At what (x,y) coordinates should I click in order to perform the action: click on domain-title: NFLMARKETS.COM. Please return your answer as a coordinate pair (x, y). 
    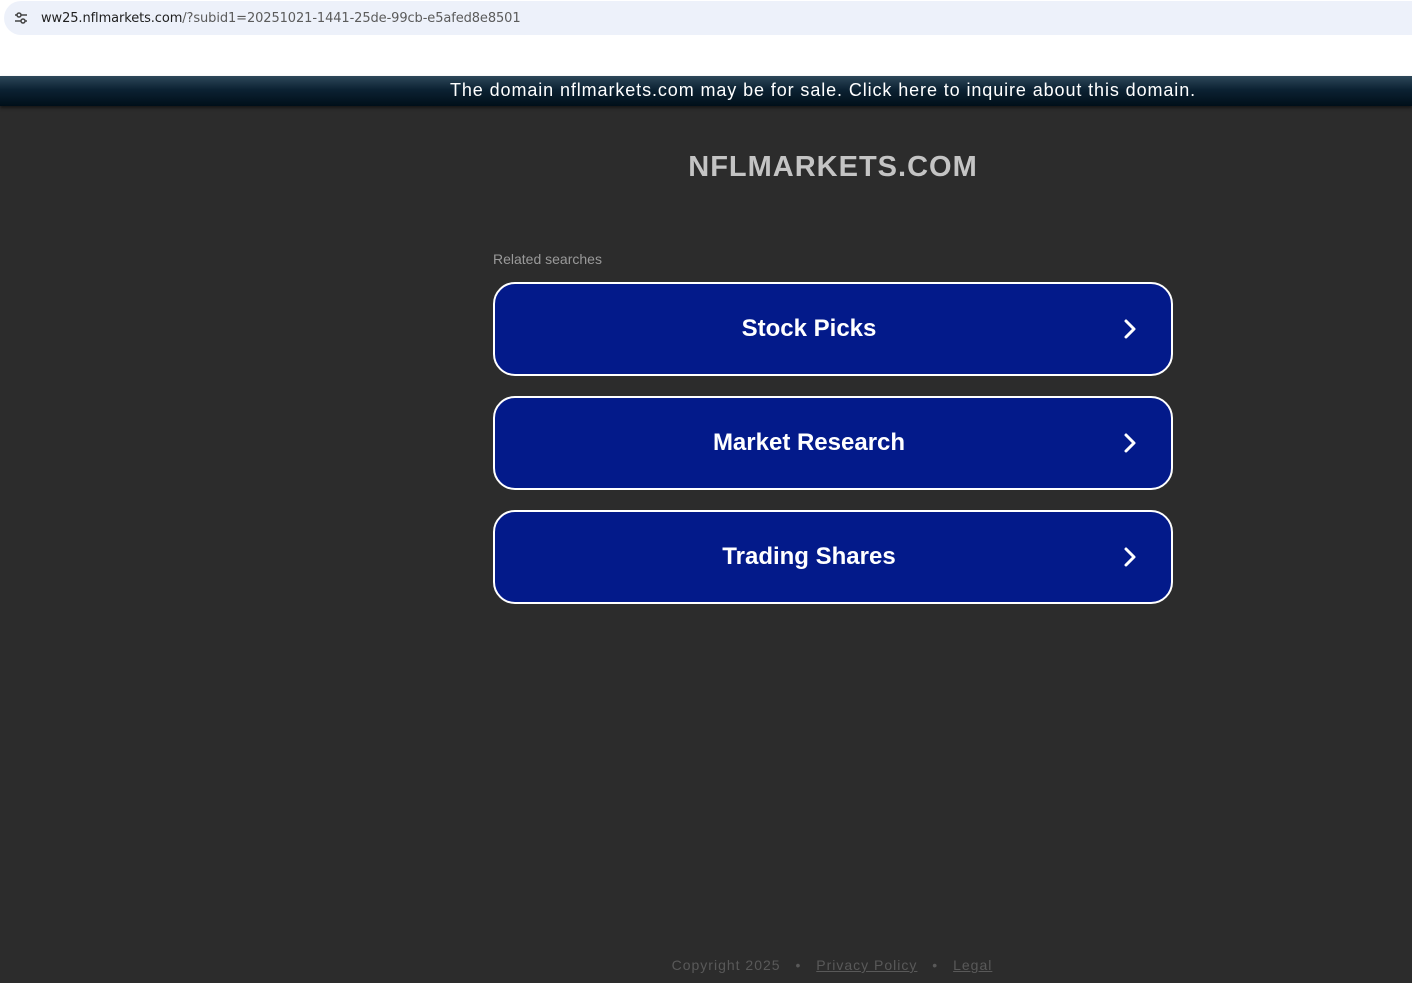
    Looking at the image, I should click on (833, 167).